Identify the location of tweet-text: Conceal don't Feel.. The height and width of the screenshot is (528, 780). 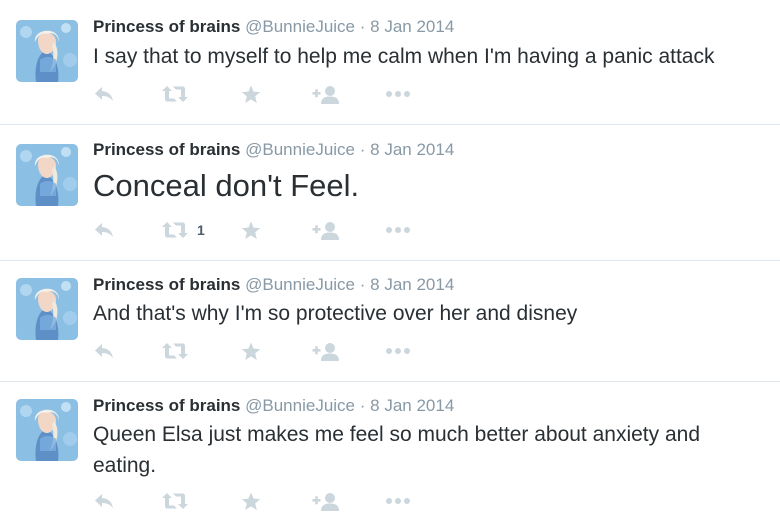
(226, 185).